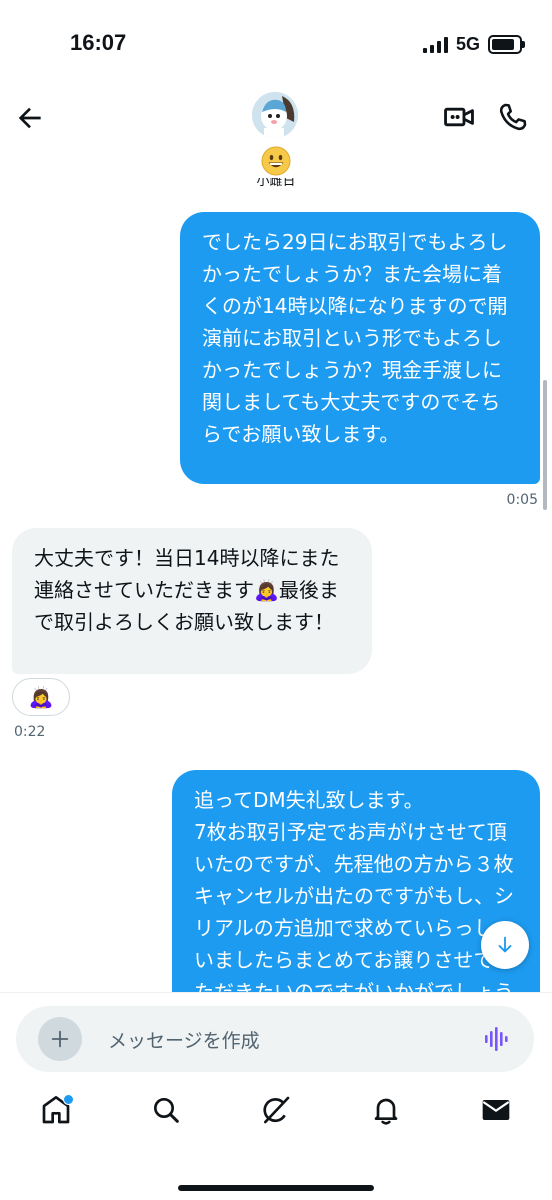 The image size is (552, 1200). I want to click on status-indicators: 5G, so click(473, 44).